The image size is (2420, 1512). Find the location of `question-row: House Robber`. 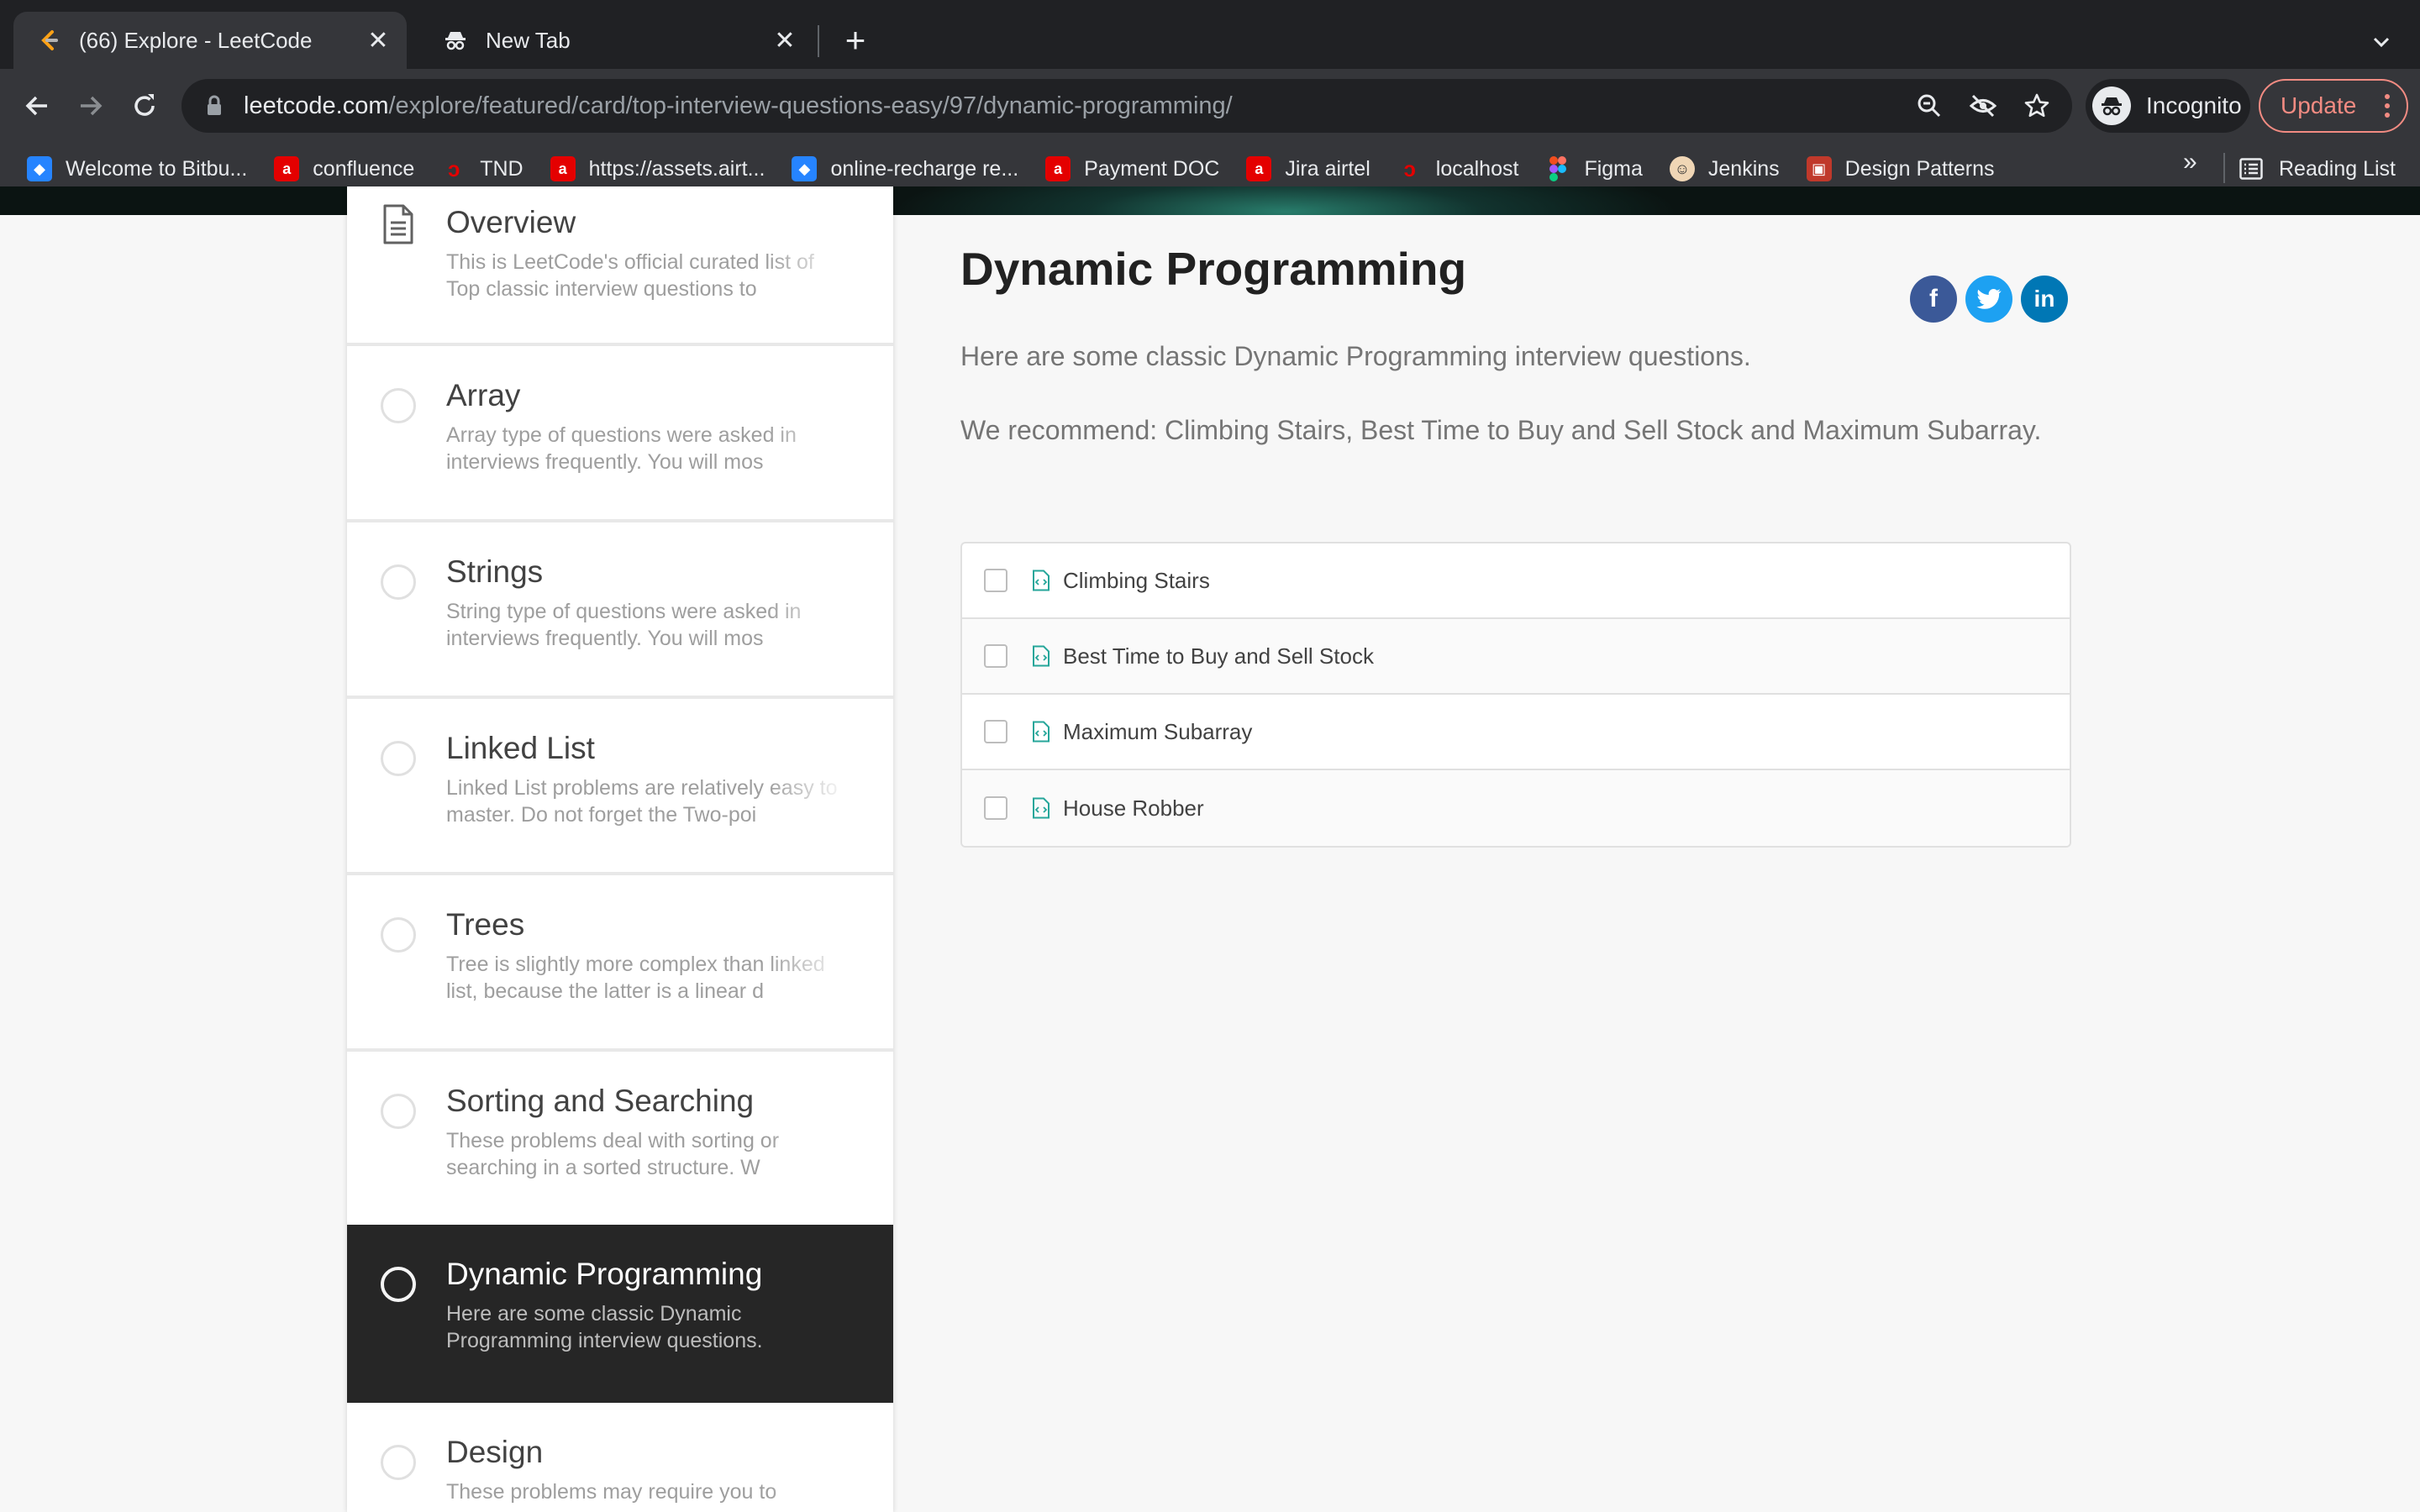

question-row: House Robber is located at coordinates (1516, 808).